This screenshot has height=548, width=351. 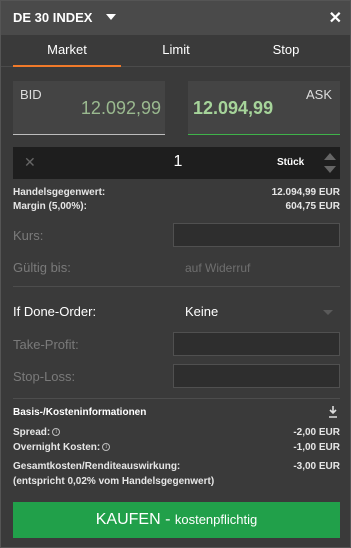 I want to click on tab-limit: Limit, so click(x=176, y=49).